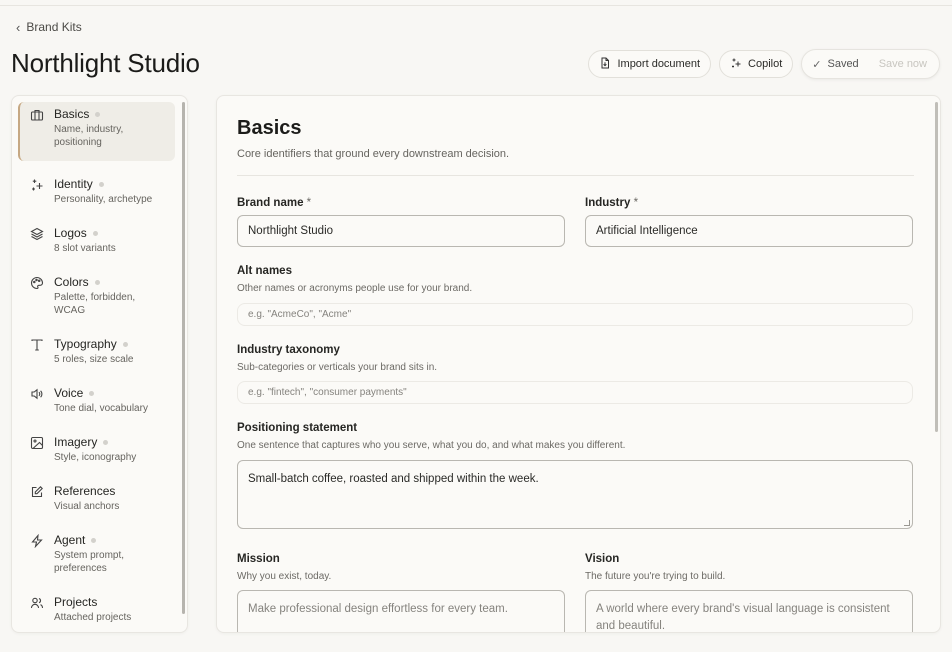 This screenshot has height=652, width=952. What do you see at coordinates (105, 63) in the screenshot?
I see `page-title: Northlight Studio` at bounding box center [105, 63].